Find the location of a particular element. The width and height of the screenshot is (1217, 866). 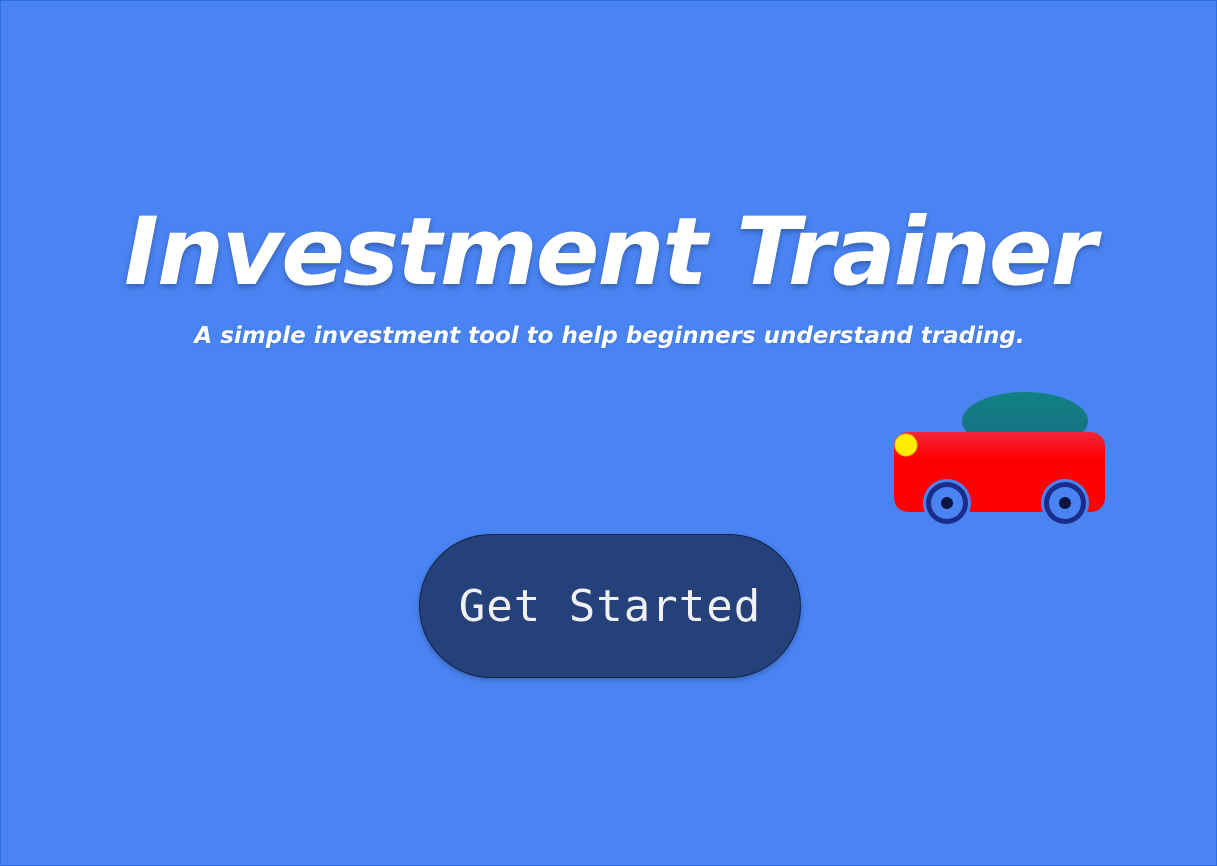

car-headlight is located at coordinates (906, 445).